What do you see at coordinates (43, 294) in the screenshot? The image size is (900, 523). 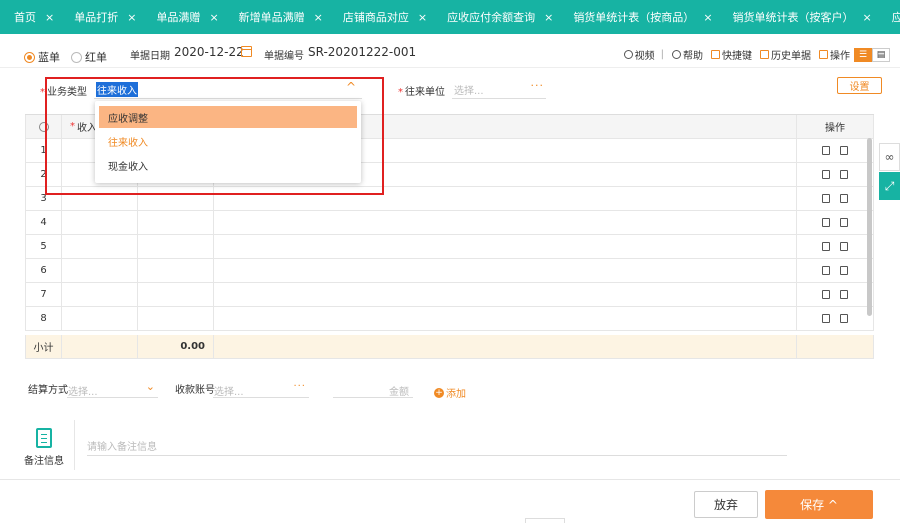 I see `row-number: 7` at bounding box center [43, 294].